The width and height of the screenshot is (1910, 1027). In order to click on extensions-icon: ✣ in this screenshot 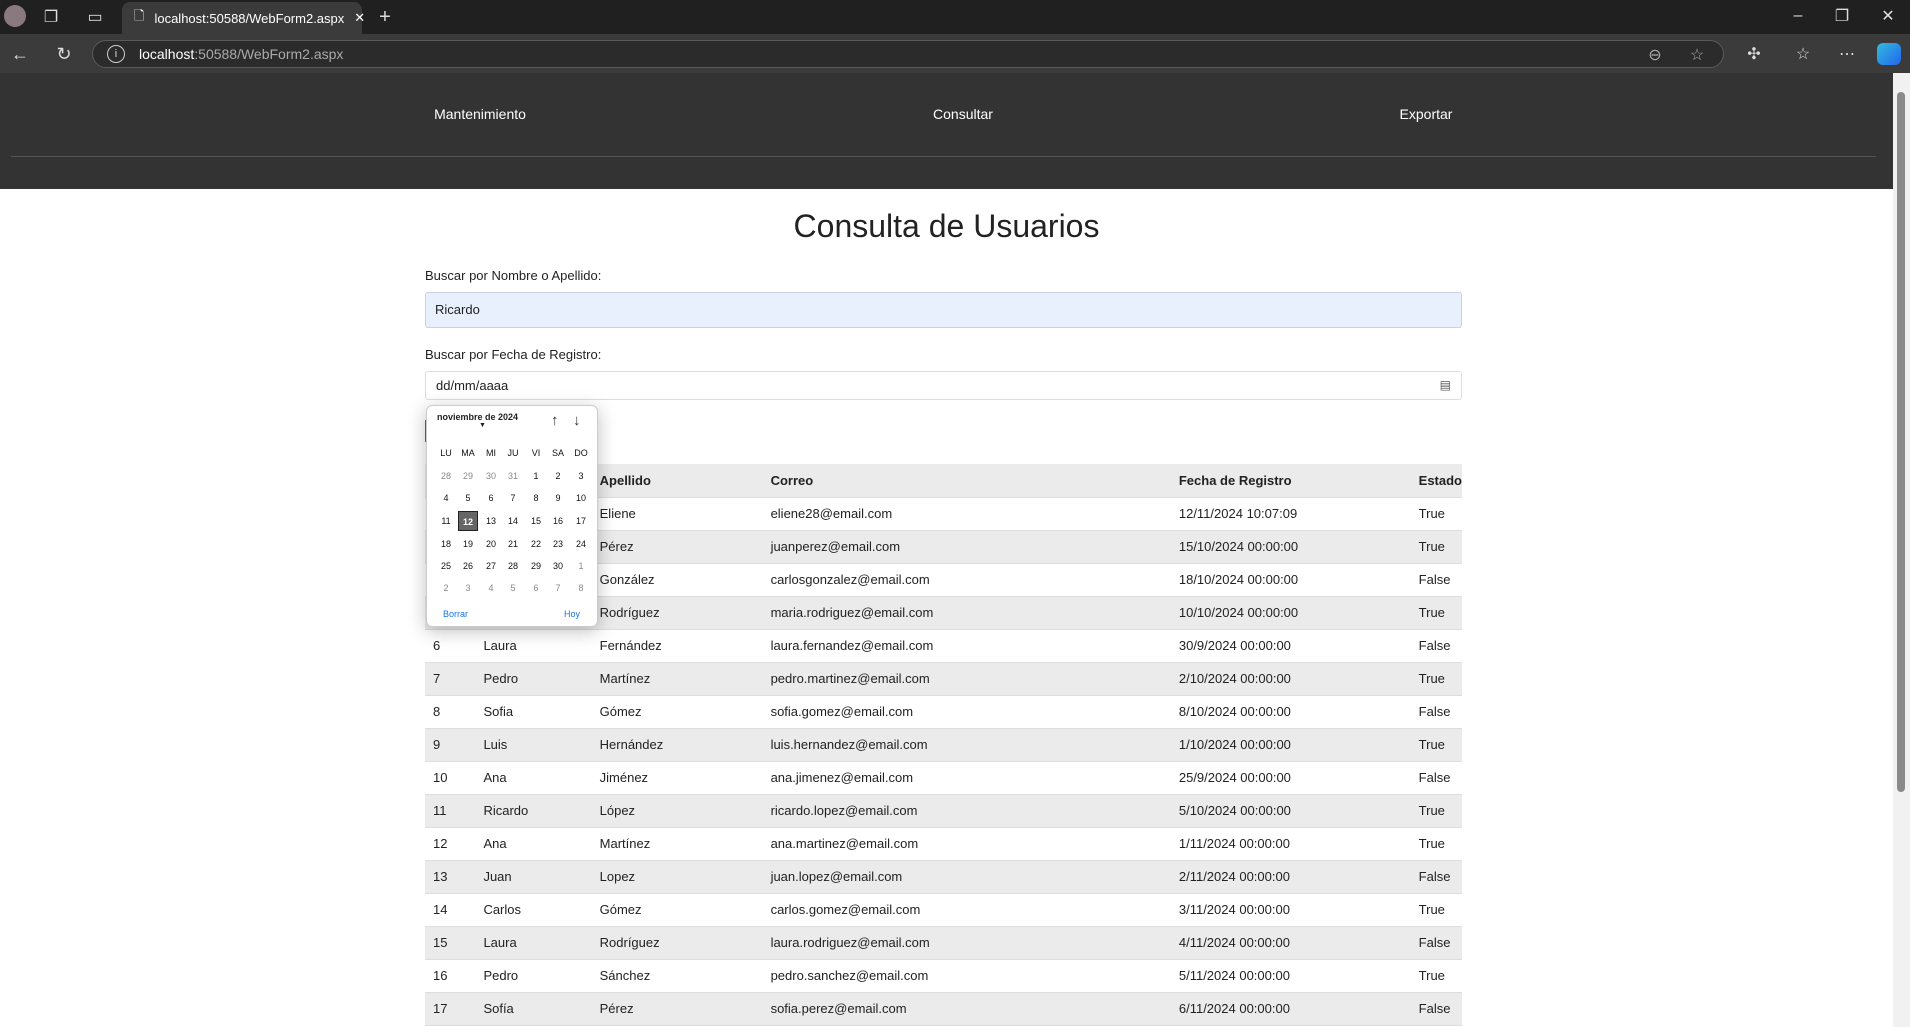, I will do `click(1754, 54)`.